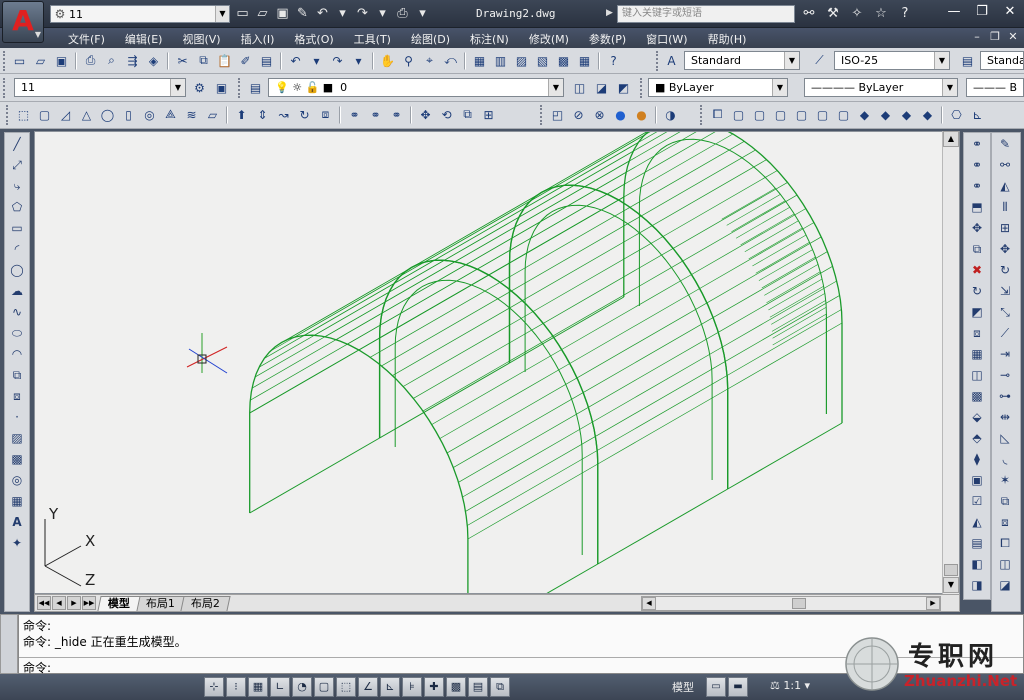  I want to click on quick-view-drawings-icon: ▬, so click(738, 687).